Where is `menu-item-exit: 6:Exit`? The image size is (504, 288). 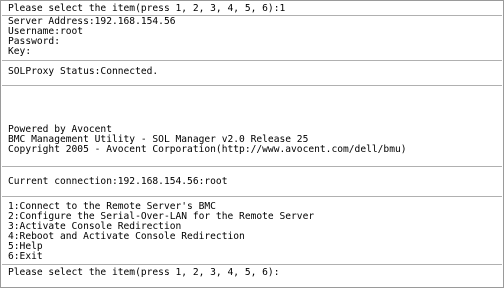 menu-item-exit: 6:Exit is located at coordinates (25, 256).